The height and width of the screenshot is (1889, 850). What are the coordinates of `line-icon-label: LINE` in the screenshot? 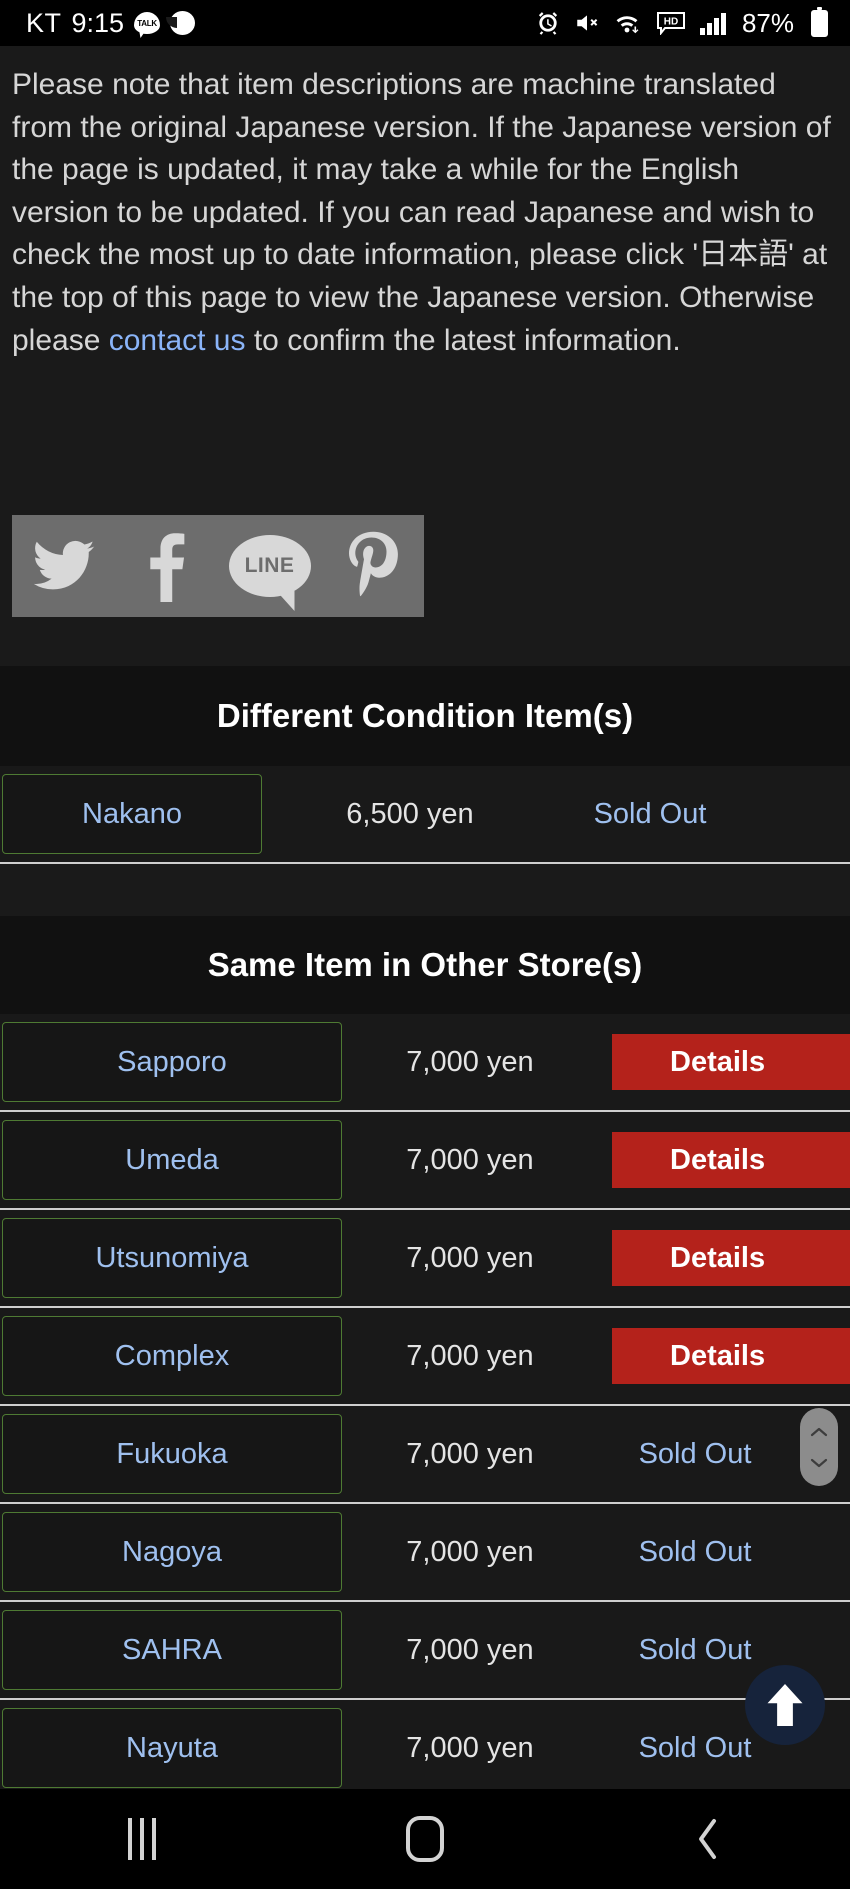 It's located at (269, 565).